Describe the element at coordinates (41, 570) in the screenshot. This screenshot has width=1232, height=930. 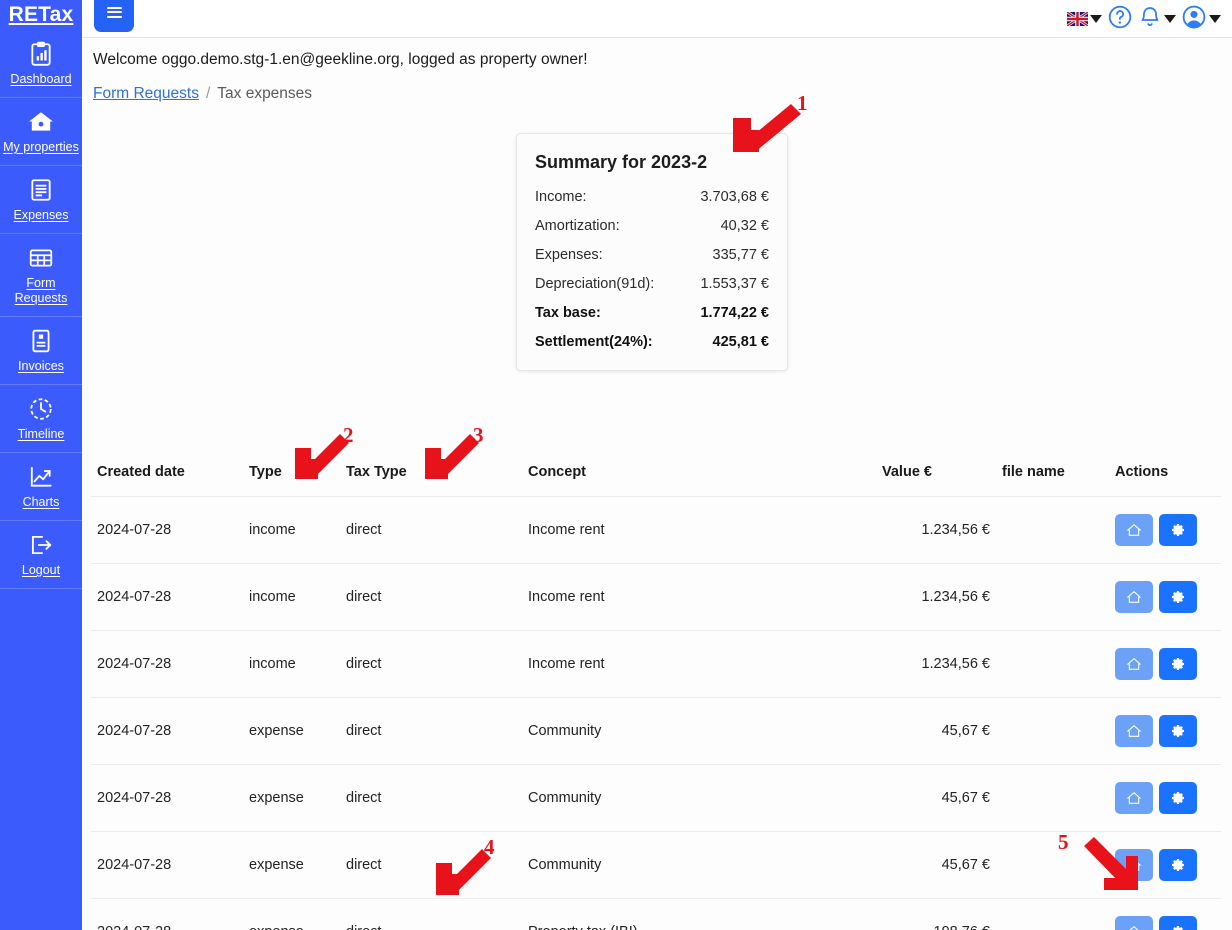
I see `sidebar-item-label: Logout` at that location.